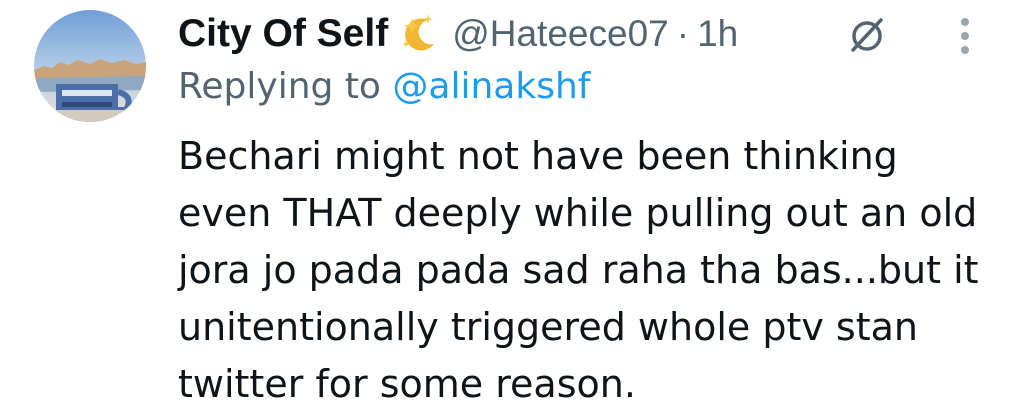 The image size is (1024, 408). I want to click on more-options-icon, so click(965, 36).